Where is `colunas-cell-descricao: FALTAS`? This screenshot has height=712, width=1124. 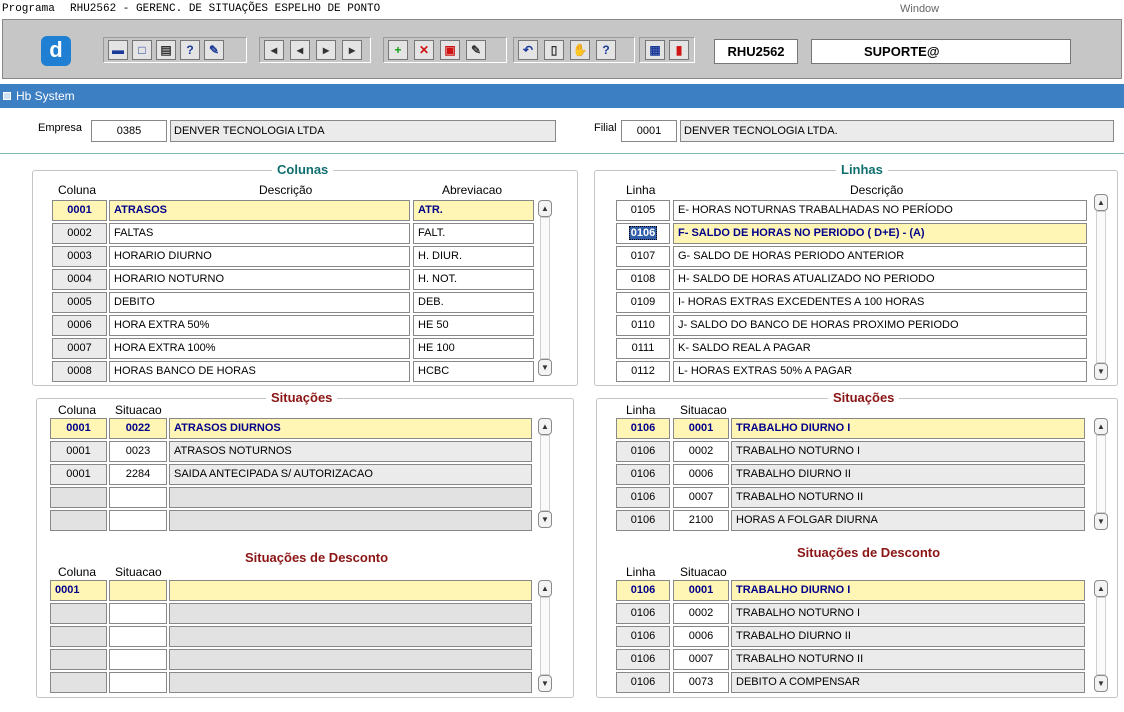
colunas-cell-descricao: FALTAS is located at coordinates (259, 233).